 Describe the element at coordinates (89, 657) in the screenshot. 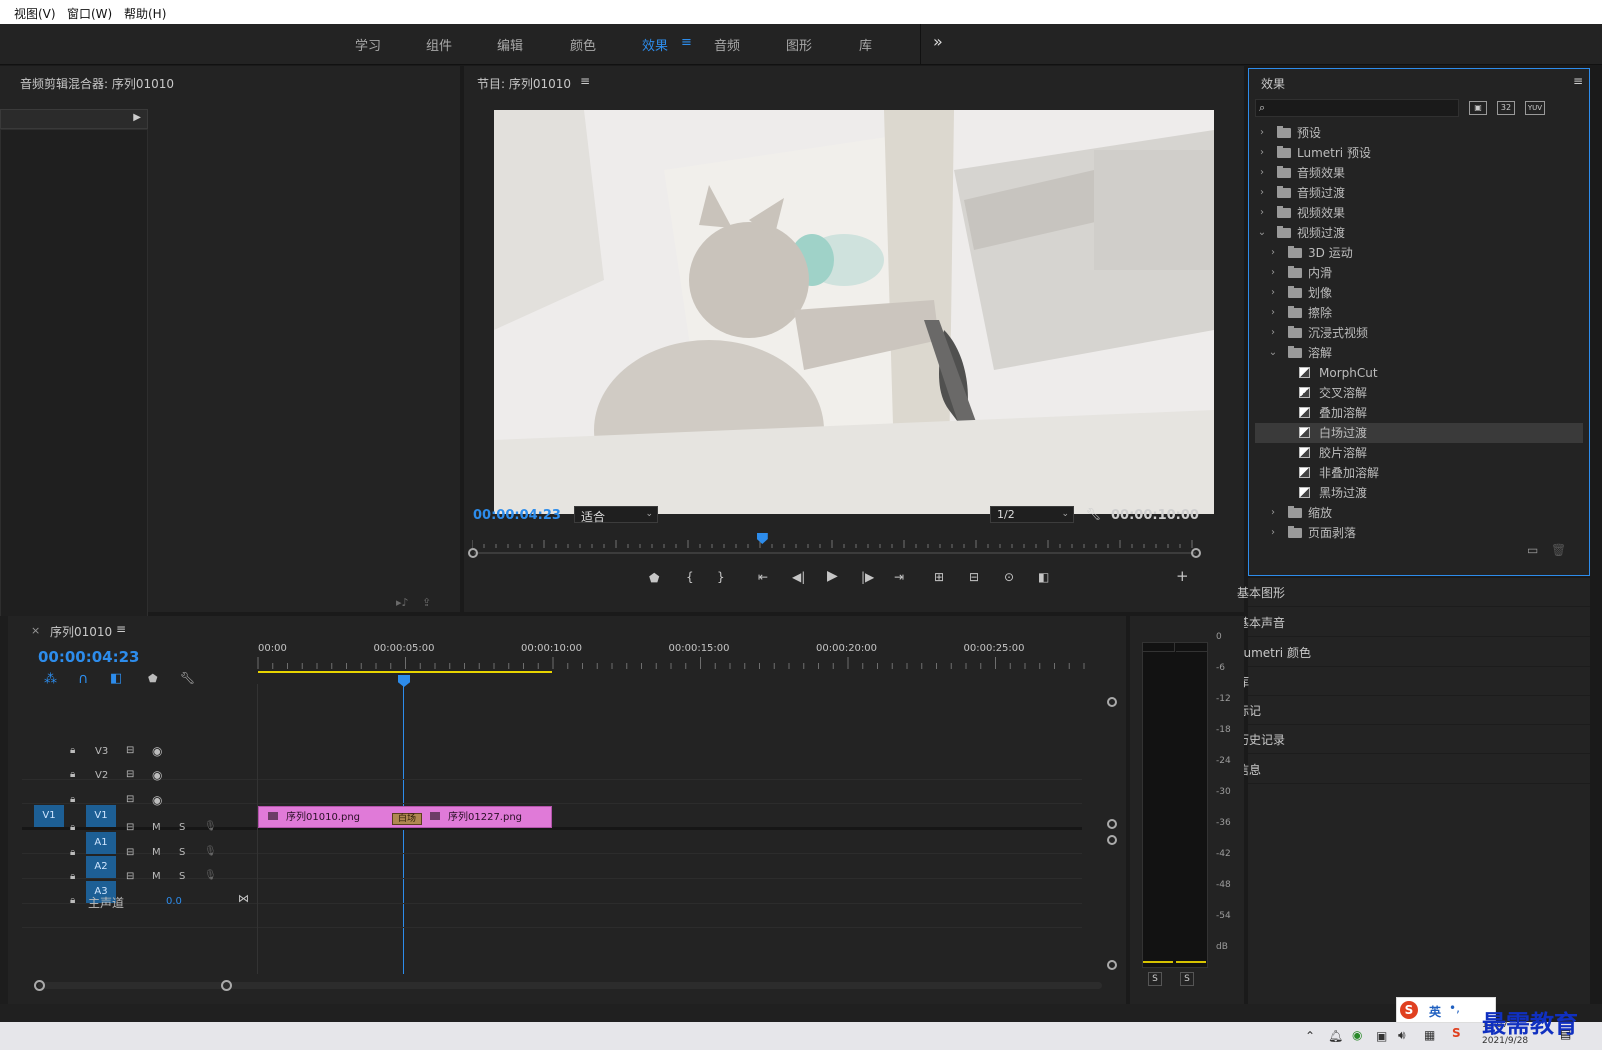

I see `timeline-timecode: 00:00:04:23` at that location.